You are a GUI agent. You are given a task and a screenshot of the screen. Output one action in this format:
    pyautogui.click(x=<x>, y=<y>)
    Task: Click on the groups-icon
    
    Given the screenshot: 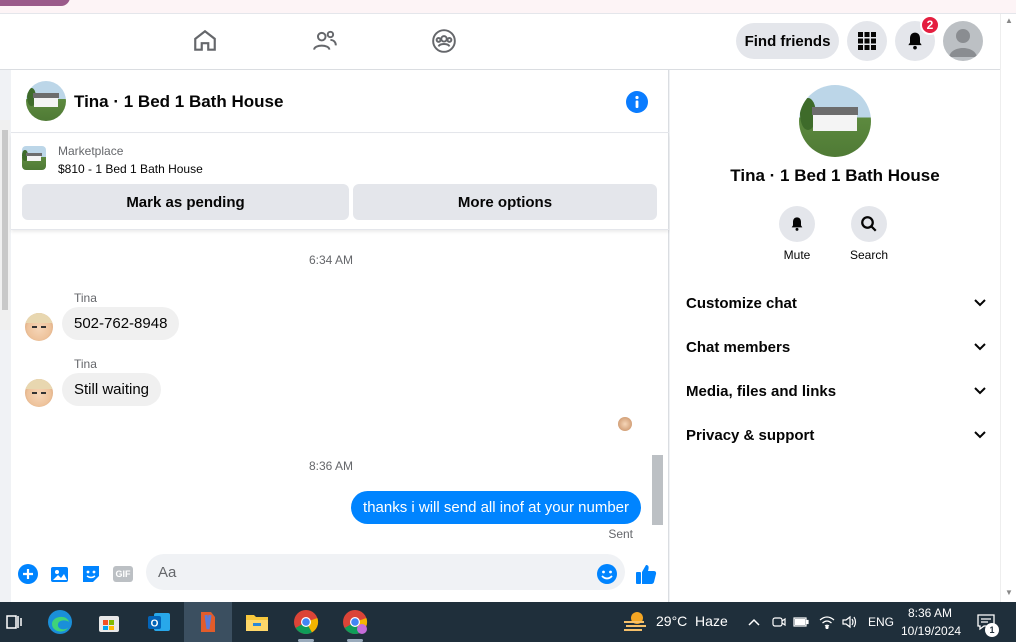 What is the action you would take?
    pyautogui.click(x=444, y=41)
    